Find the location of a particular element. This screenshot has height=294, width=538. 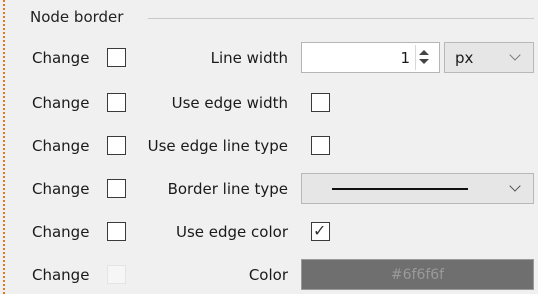

color-value-text: #6f6f6f is located at coordinates (417, 275).